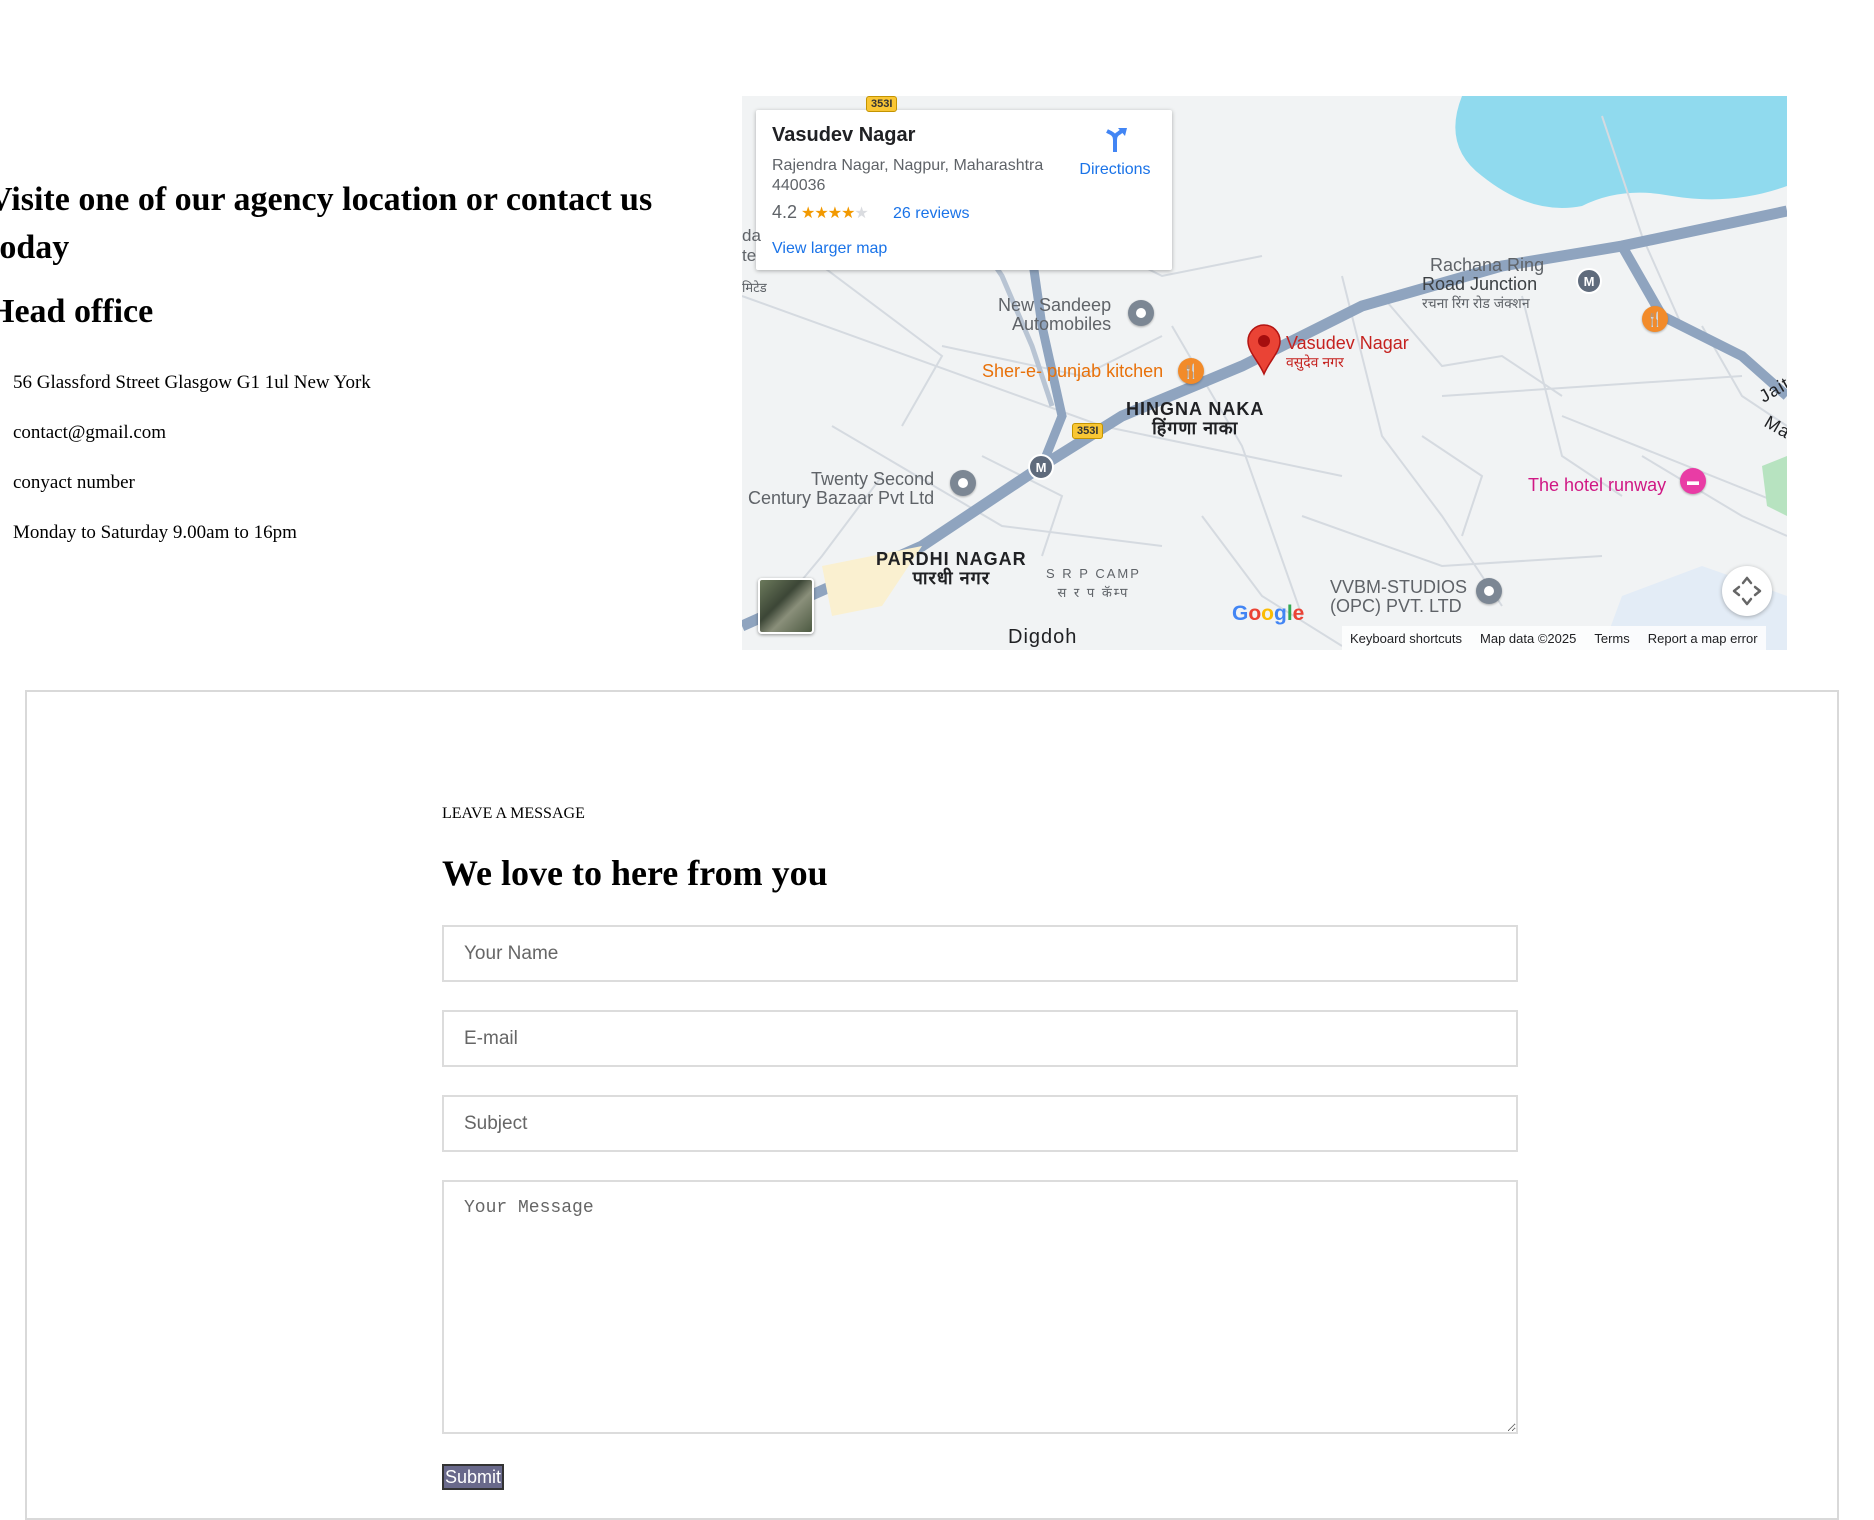  Describe the element at coordinates (1093, 573) in the screenshot. I see `label-line: S R P CAMP` at that location.